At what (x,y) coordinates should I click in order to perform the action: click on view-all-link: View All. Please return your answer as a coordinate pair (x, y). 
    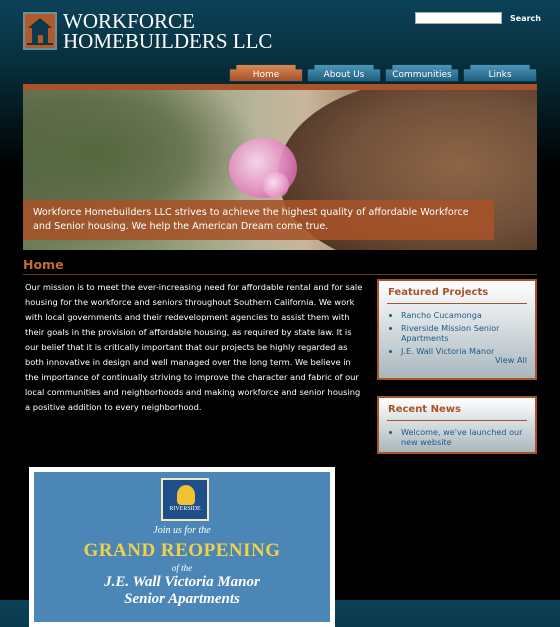
    Looking at the image, I should click on (511, 360).